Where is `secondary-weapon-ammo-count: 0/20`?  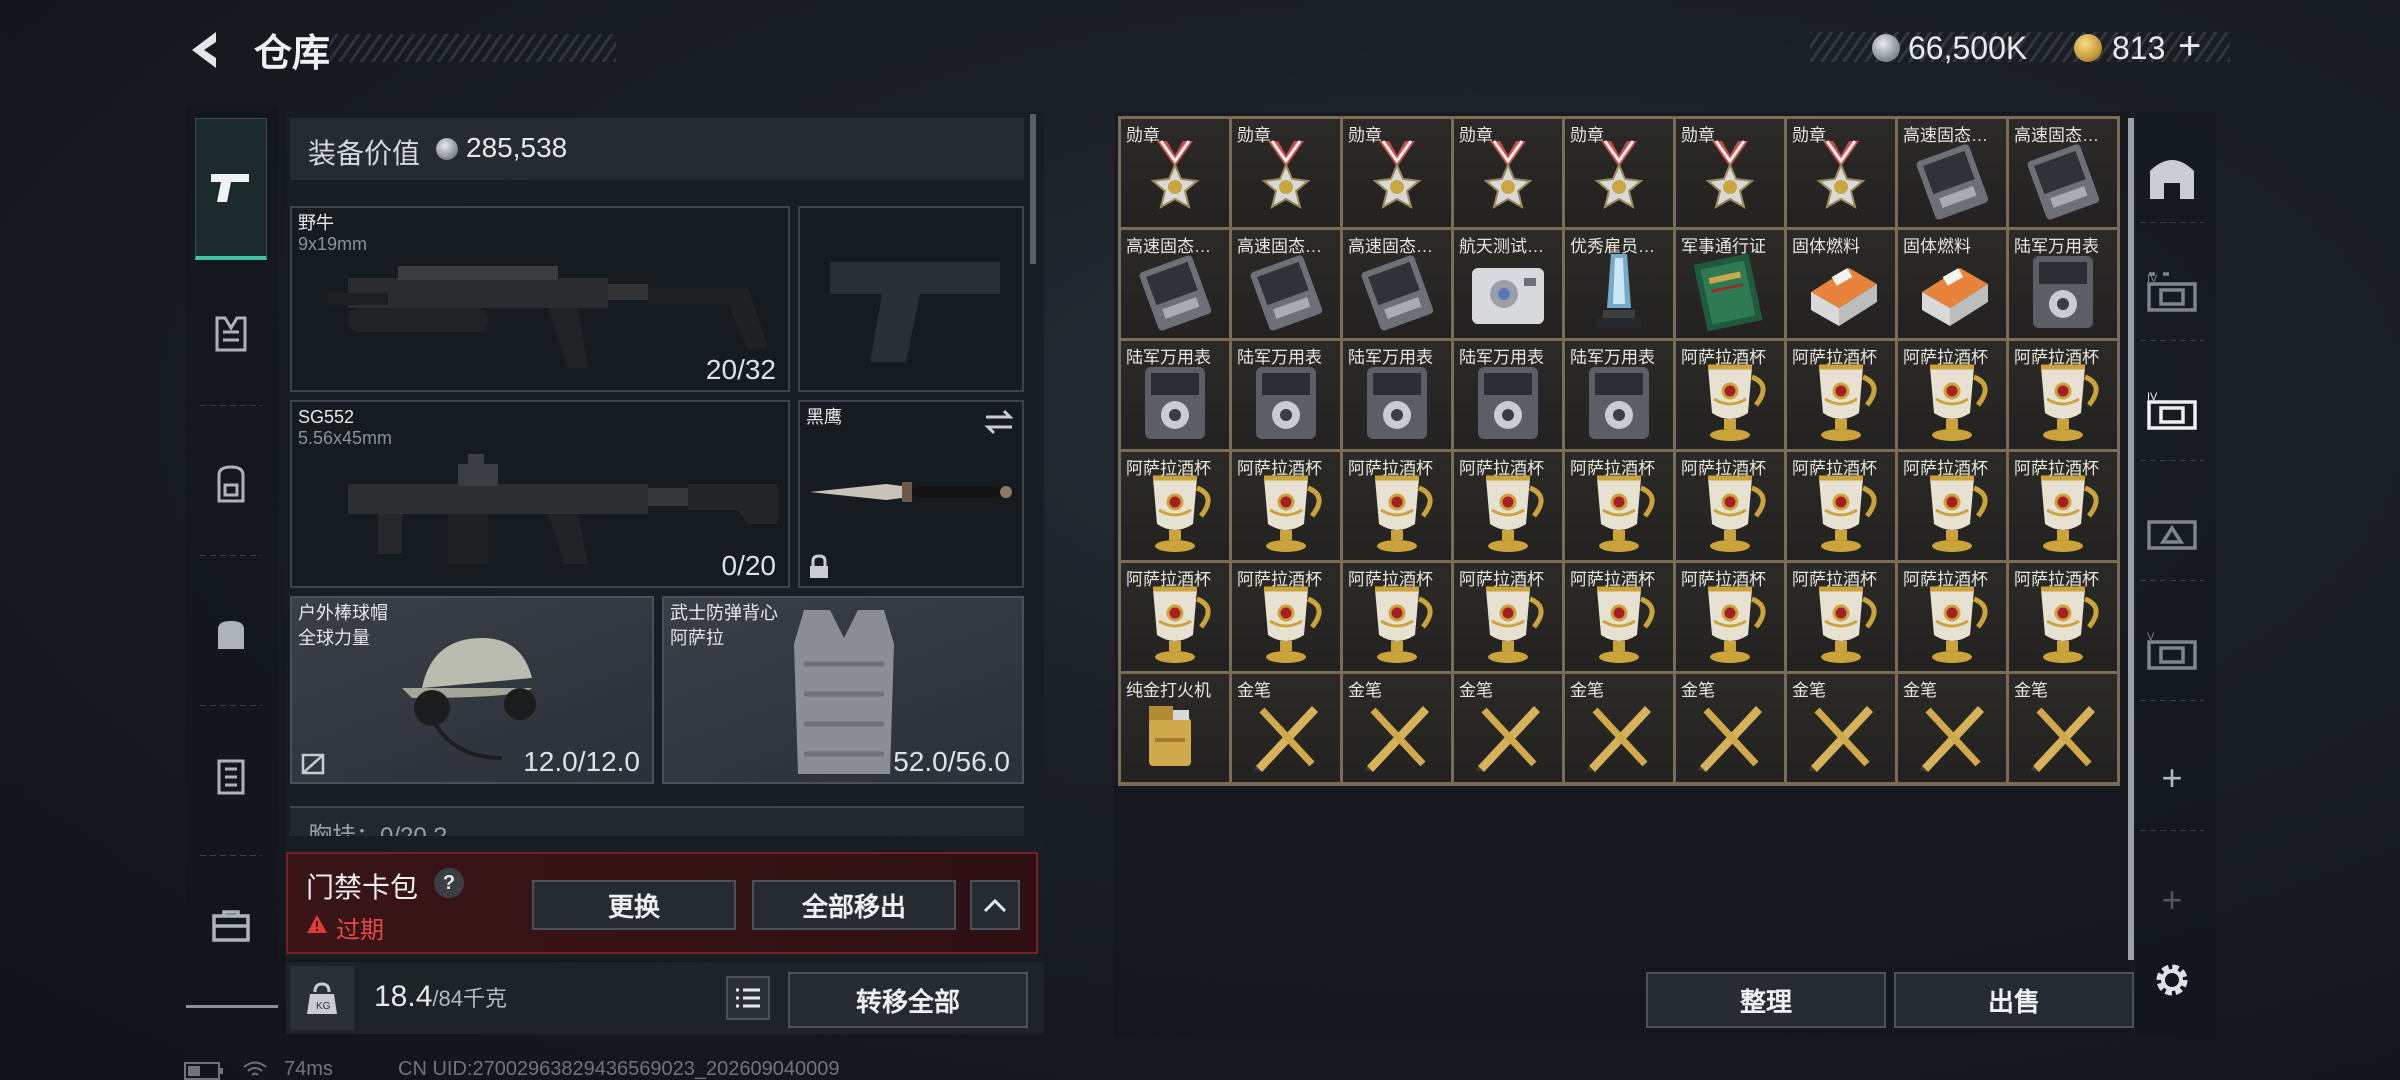
secondary-weapon-ammo-count: 0/20 is located at coordinates (749, 565).